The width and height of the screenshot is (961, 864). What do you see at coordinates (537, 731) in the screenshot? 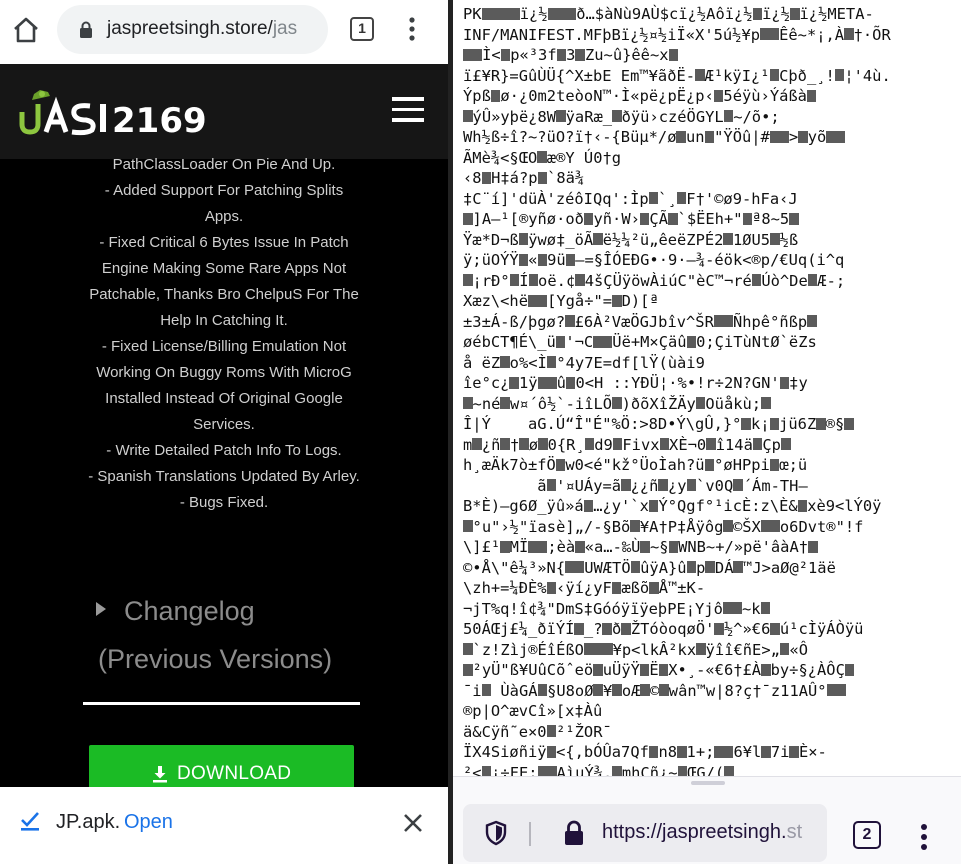
I see `raw-text-line: ä&Cÿñ˜e×0 ²¹ŽOR¯` at bounding box center [537, 731].